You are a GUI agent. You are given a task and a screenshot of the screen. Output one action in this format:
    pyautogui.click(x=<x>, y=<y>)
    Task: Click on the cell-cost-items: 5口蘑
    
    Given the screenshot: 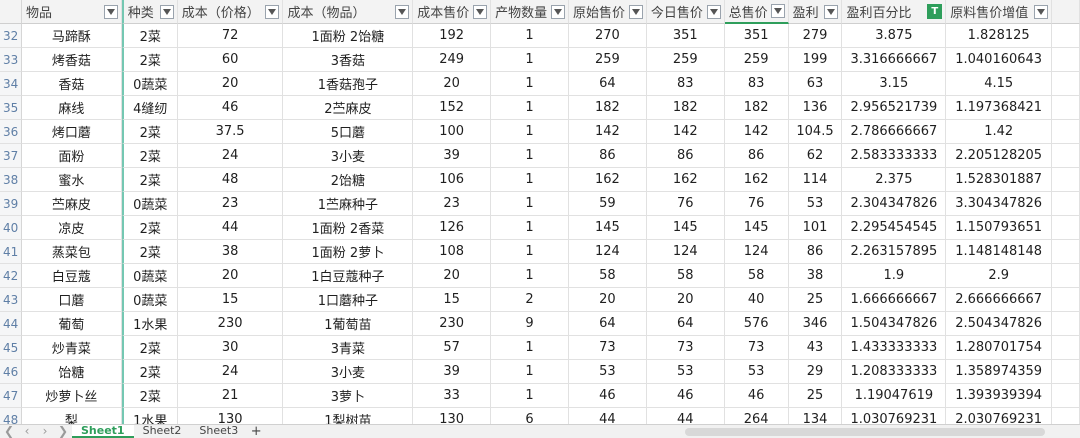 What is the action you would take?
    pyautogui.click(x=348, y=132)
    